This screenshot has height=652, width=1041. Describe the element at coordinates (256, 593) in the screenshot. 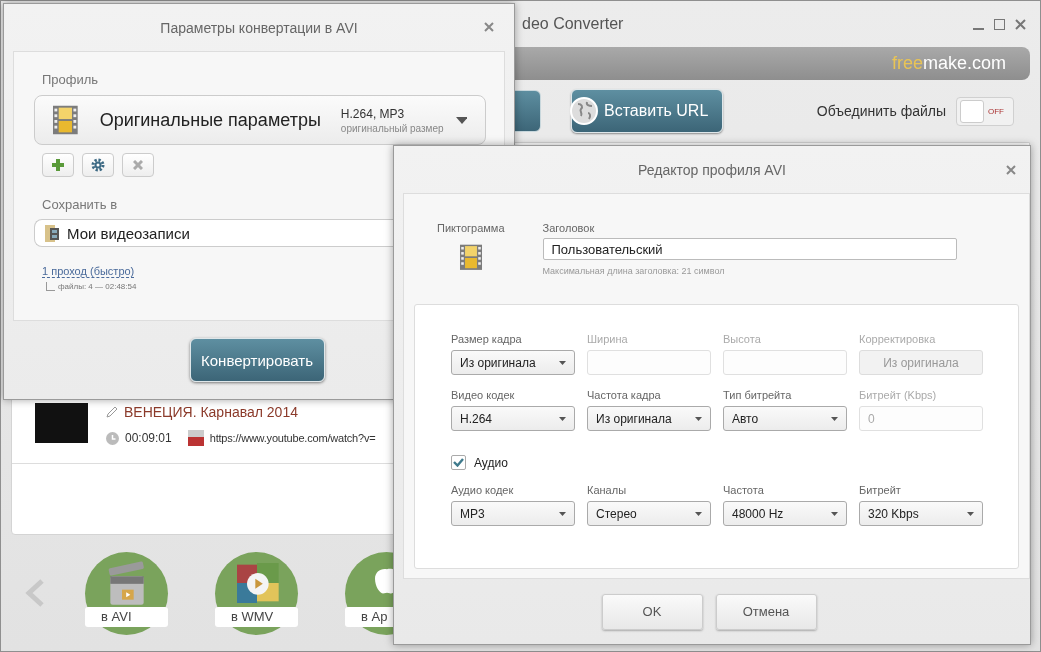

I see `format-button: в WMV` at that location.